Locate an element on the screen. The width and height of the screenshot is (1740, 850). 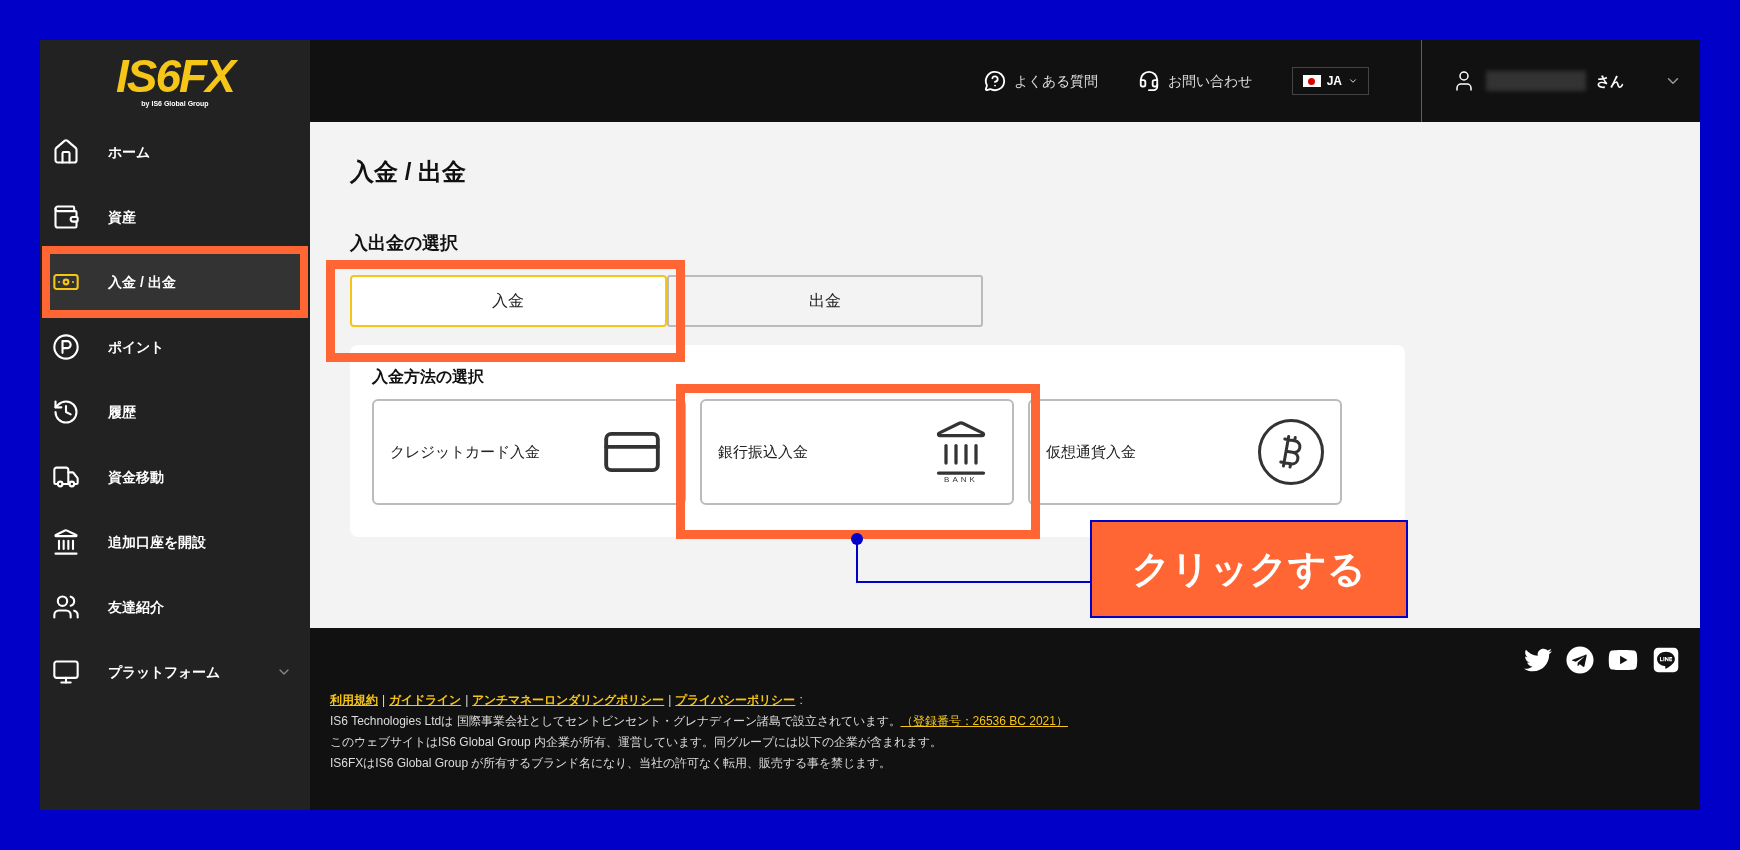
registration-link: （登録番号：26536 BC 2021） is located at coordinates (984, 721).